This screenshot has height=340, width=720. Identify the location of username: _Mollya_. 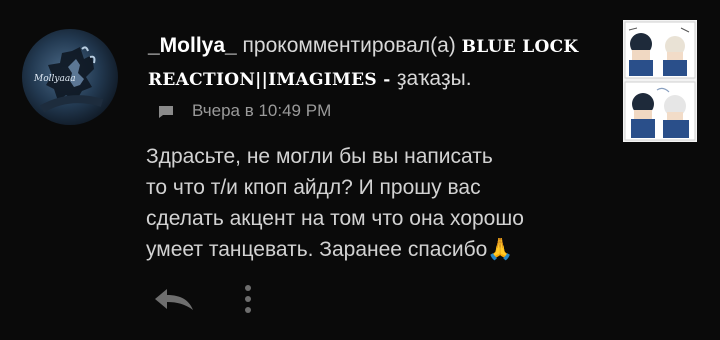
(192, 45).